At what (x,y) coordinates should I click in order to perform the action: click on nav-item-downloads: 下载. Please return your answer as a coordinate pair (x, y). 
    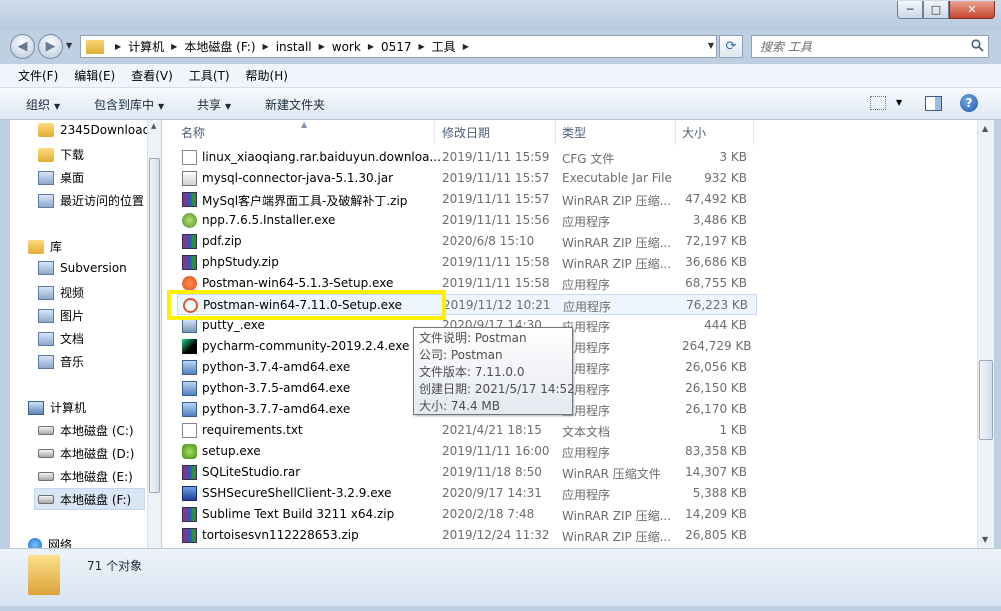
    Looking at the image, I should click on (61, 154).